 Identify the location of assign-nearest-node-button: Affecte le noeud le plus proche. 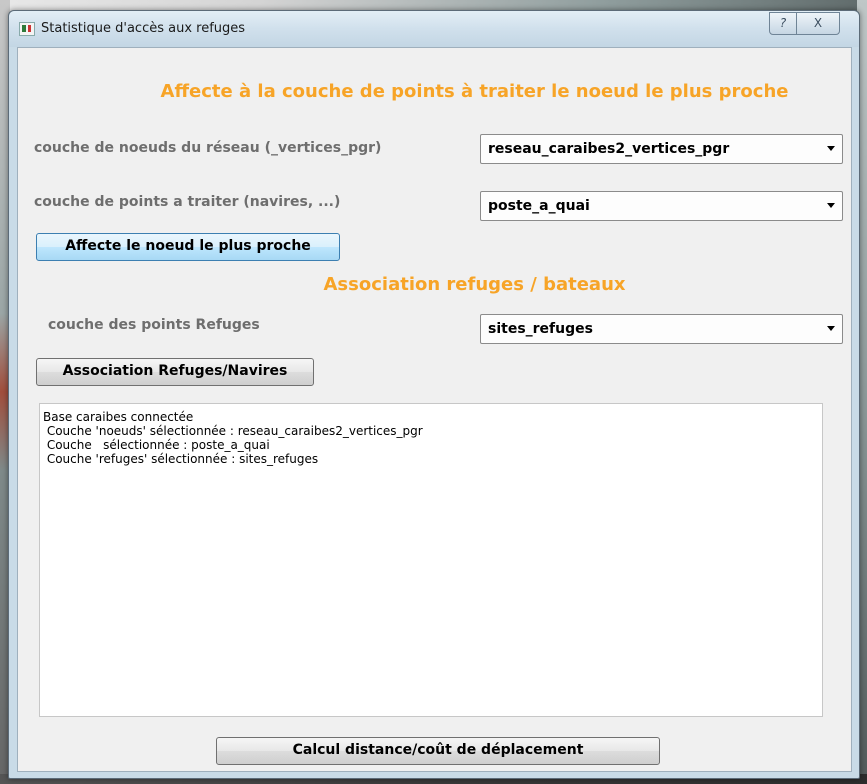
(188, 247).